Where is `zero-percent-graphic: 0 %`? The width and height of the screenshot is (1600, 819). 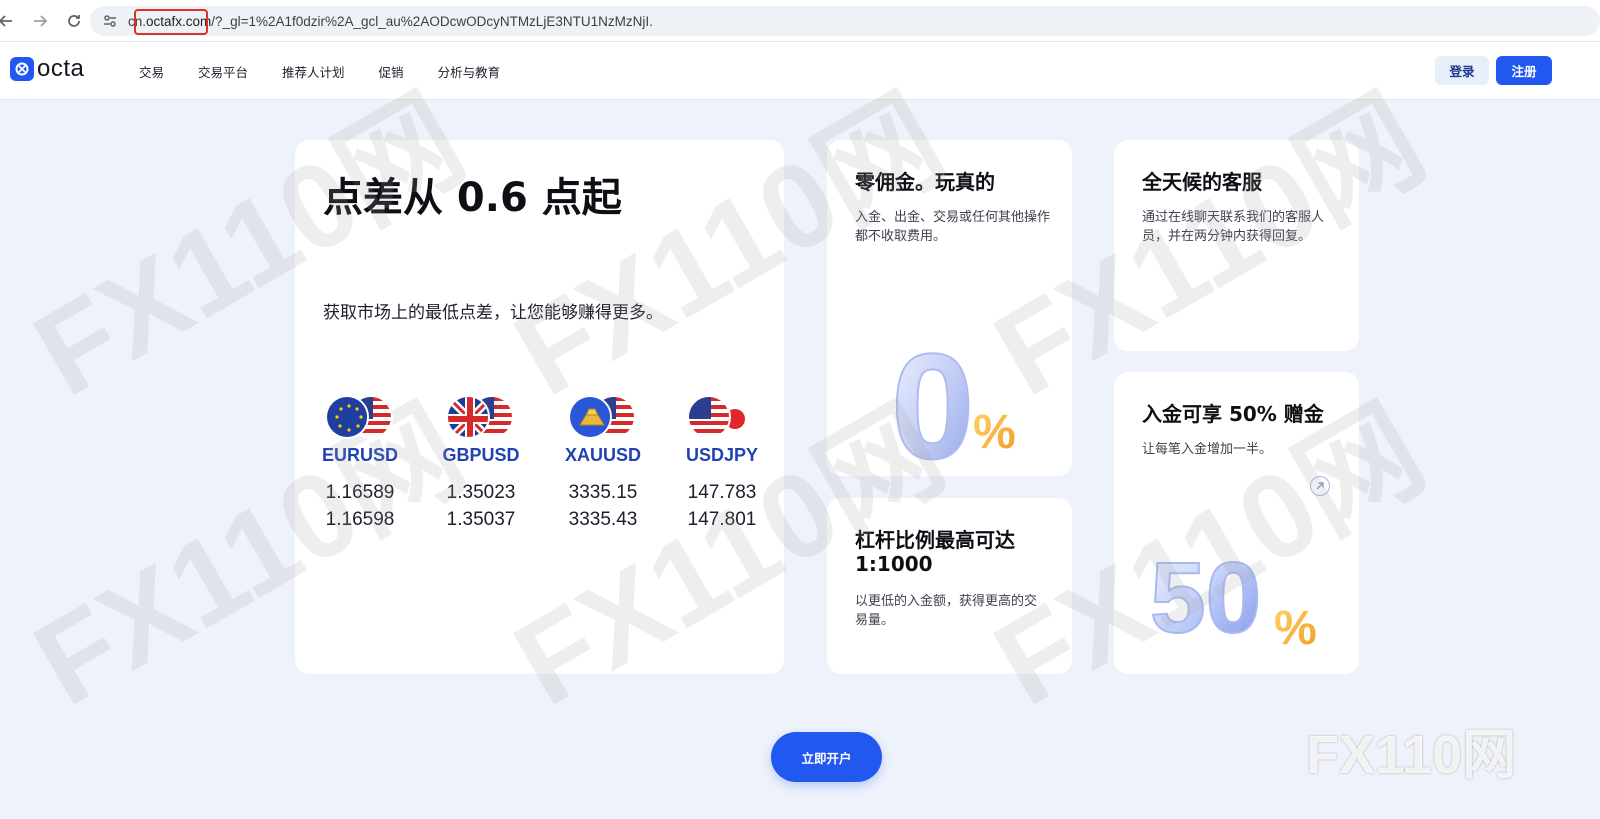 zero-percent-graphic: 0 % is located at coordinates (953, 400).